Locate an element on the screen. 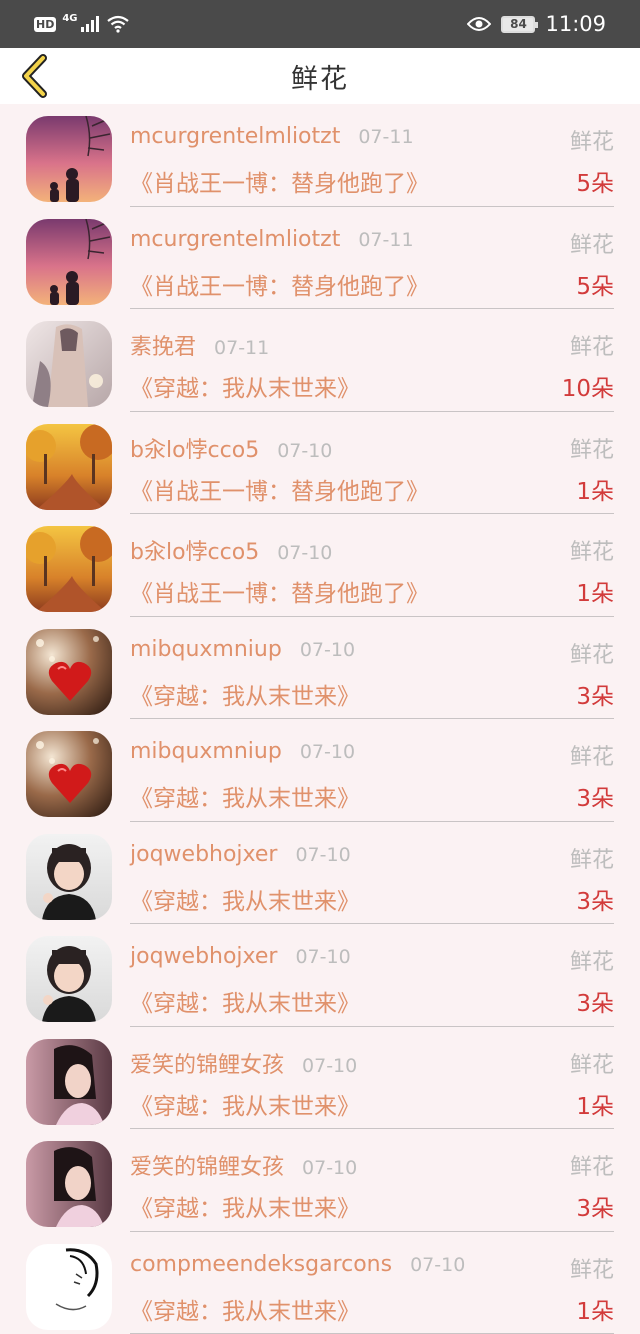 The image size is (640, 1334). clock: 11:09 is located at coordinates (575, 24).